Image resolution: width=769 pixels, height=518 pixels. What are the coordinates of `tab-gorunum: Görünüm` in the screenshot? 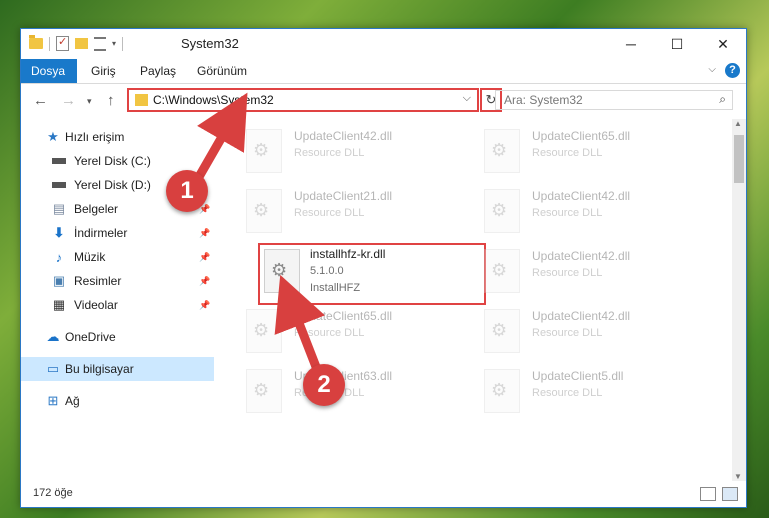 It's located at (222, 71).